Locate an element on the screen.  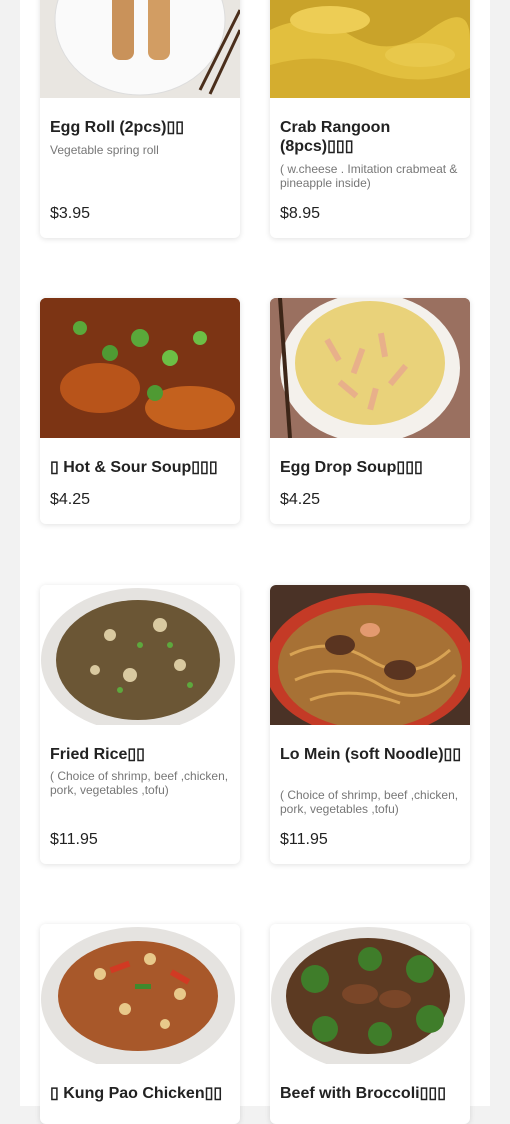
egg-drop-soup-photo is located at coordinates (370, 368).